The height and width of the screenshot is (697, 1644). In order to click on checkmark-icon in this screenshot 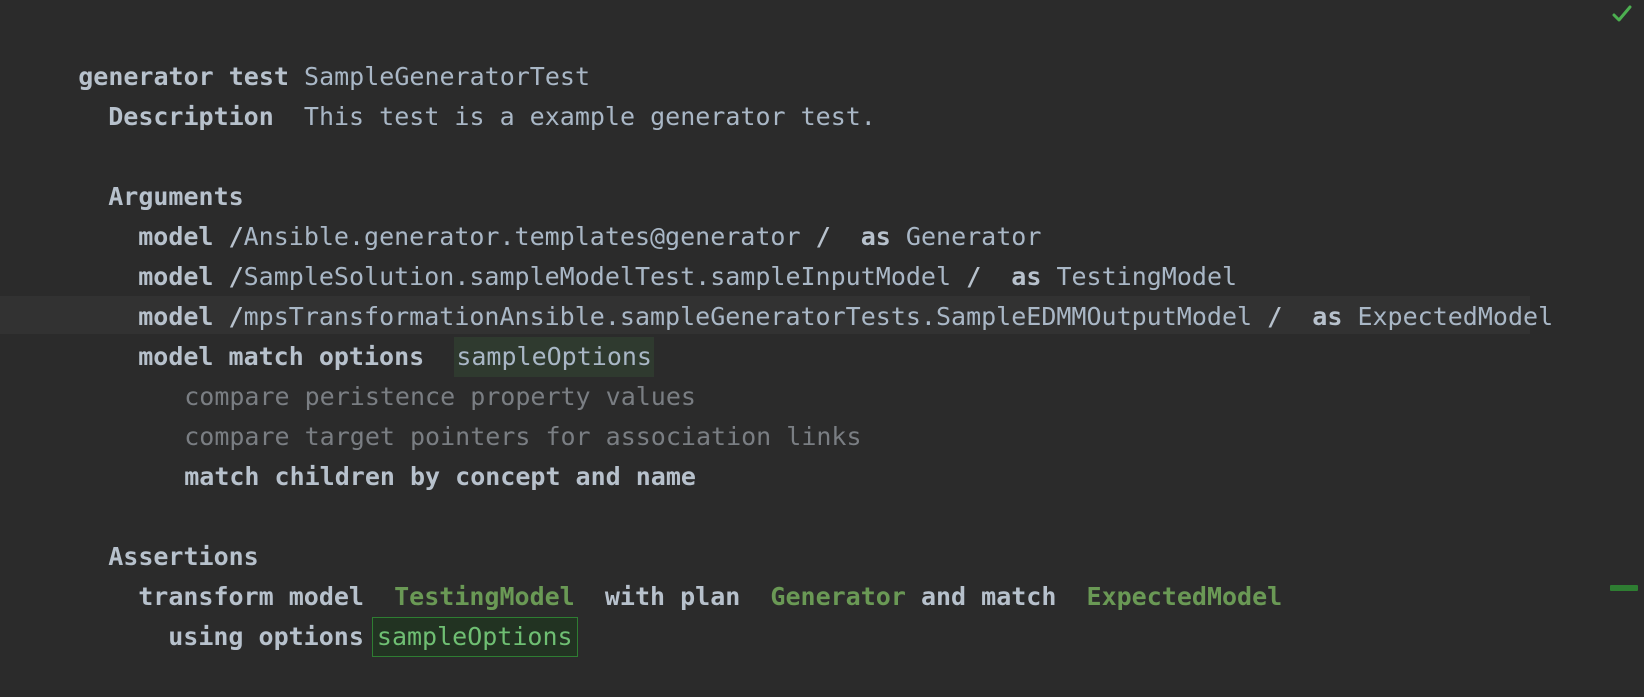, I will do `click(1622, 13)`.